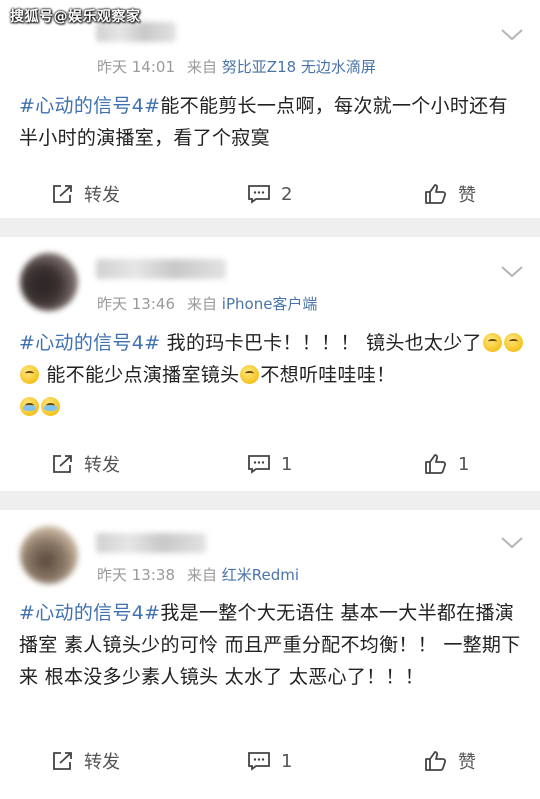  Describe the element at coordinates (464, 464) in the screenshot. I see `like-count: 1` at that location.